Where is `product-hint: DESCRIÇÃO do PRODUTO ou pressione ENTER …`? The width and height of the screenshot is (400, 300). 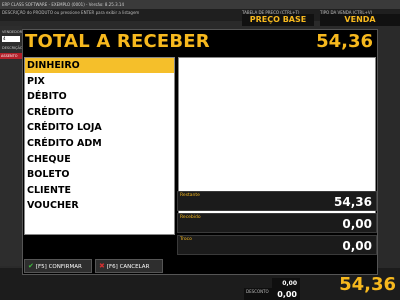
product-hint: DESCRIÇÃO do PRODUTO ou pressione ENTER … is located at coordinates (71, 12).